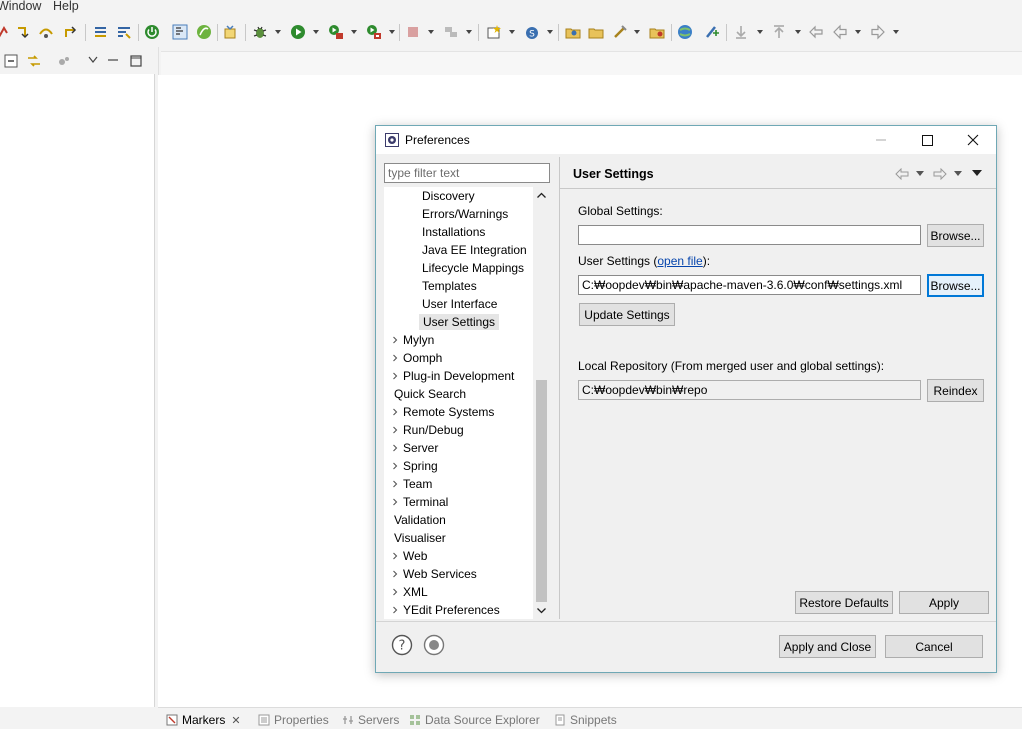  What do you see at coordinates (203, 721) in the screenshot?
I see `tab-markers: Markers ✕` at bounding box center [203, 721].